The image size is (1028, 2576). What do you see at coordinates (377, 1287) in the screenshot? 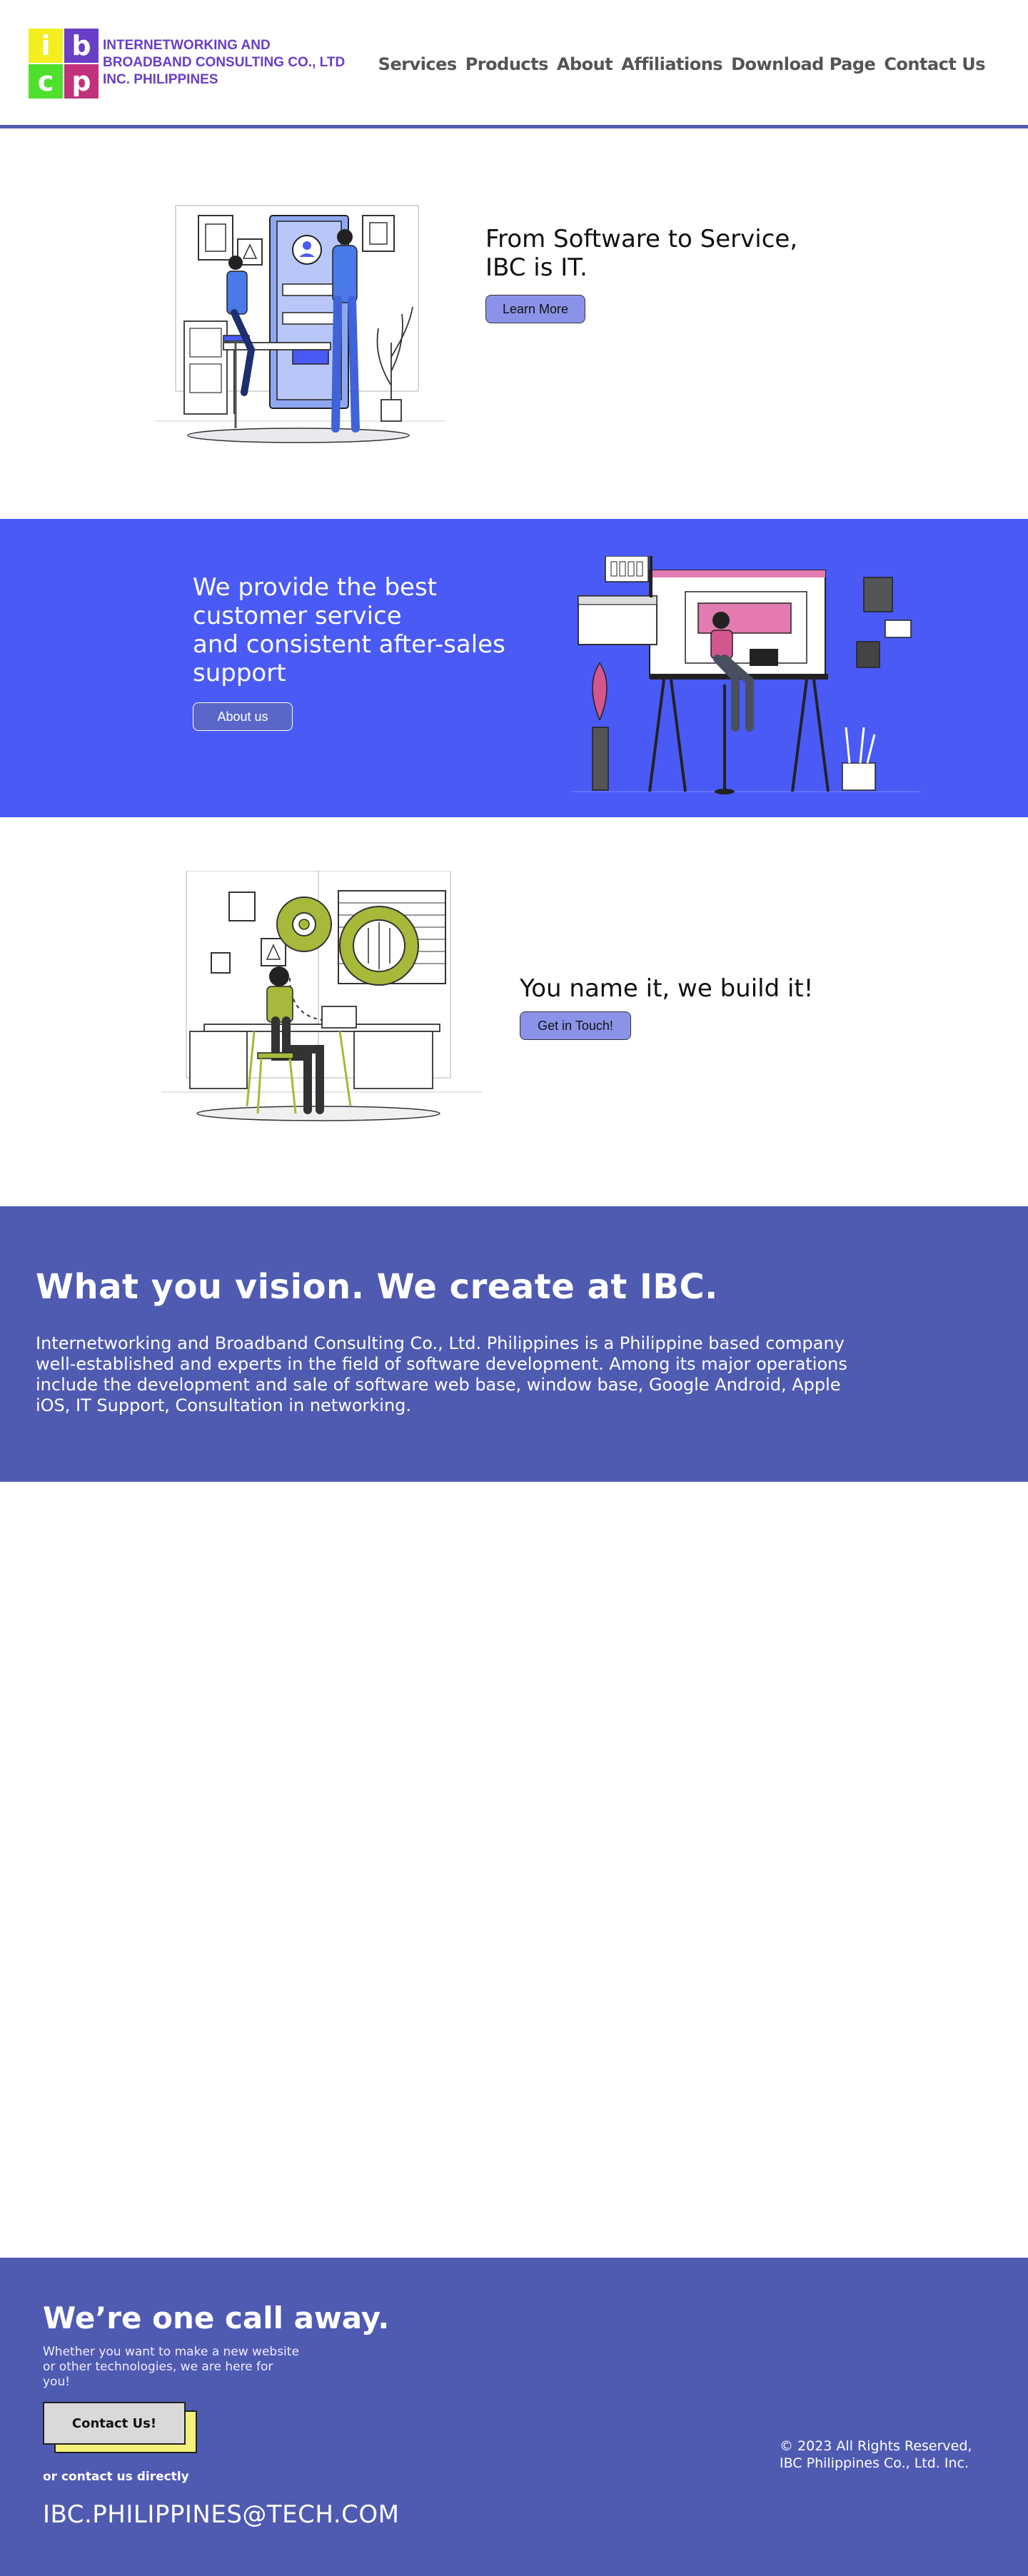
I see `vision-headline: What you vision. We create at IBC.` at bounding box center [377, 1287].